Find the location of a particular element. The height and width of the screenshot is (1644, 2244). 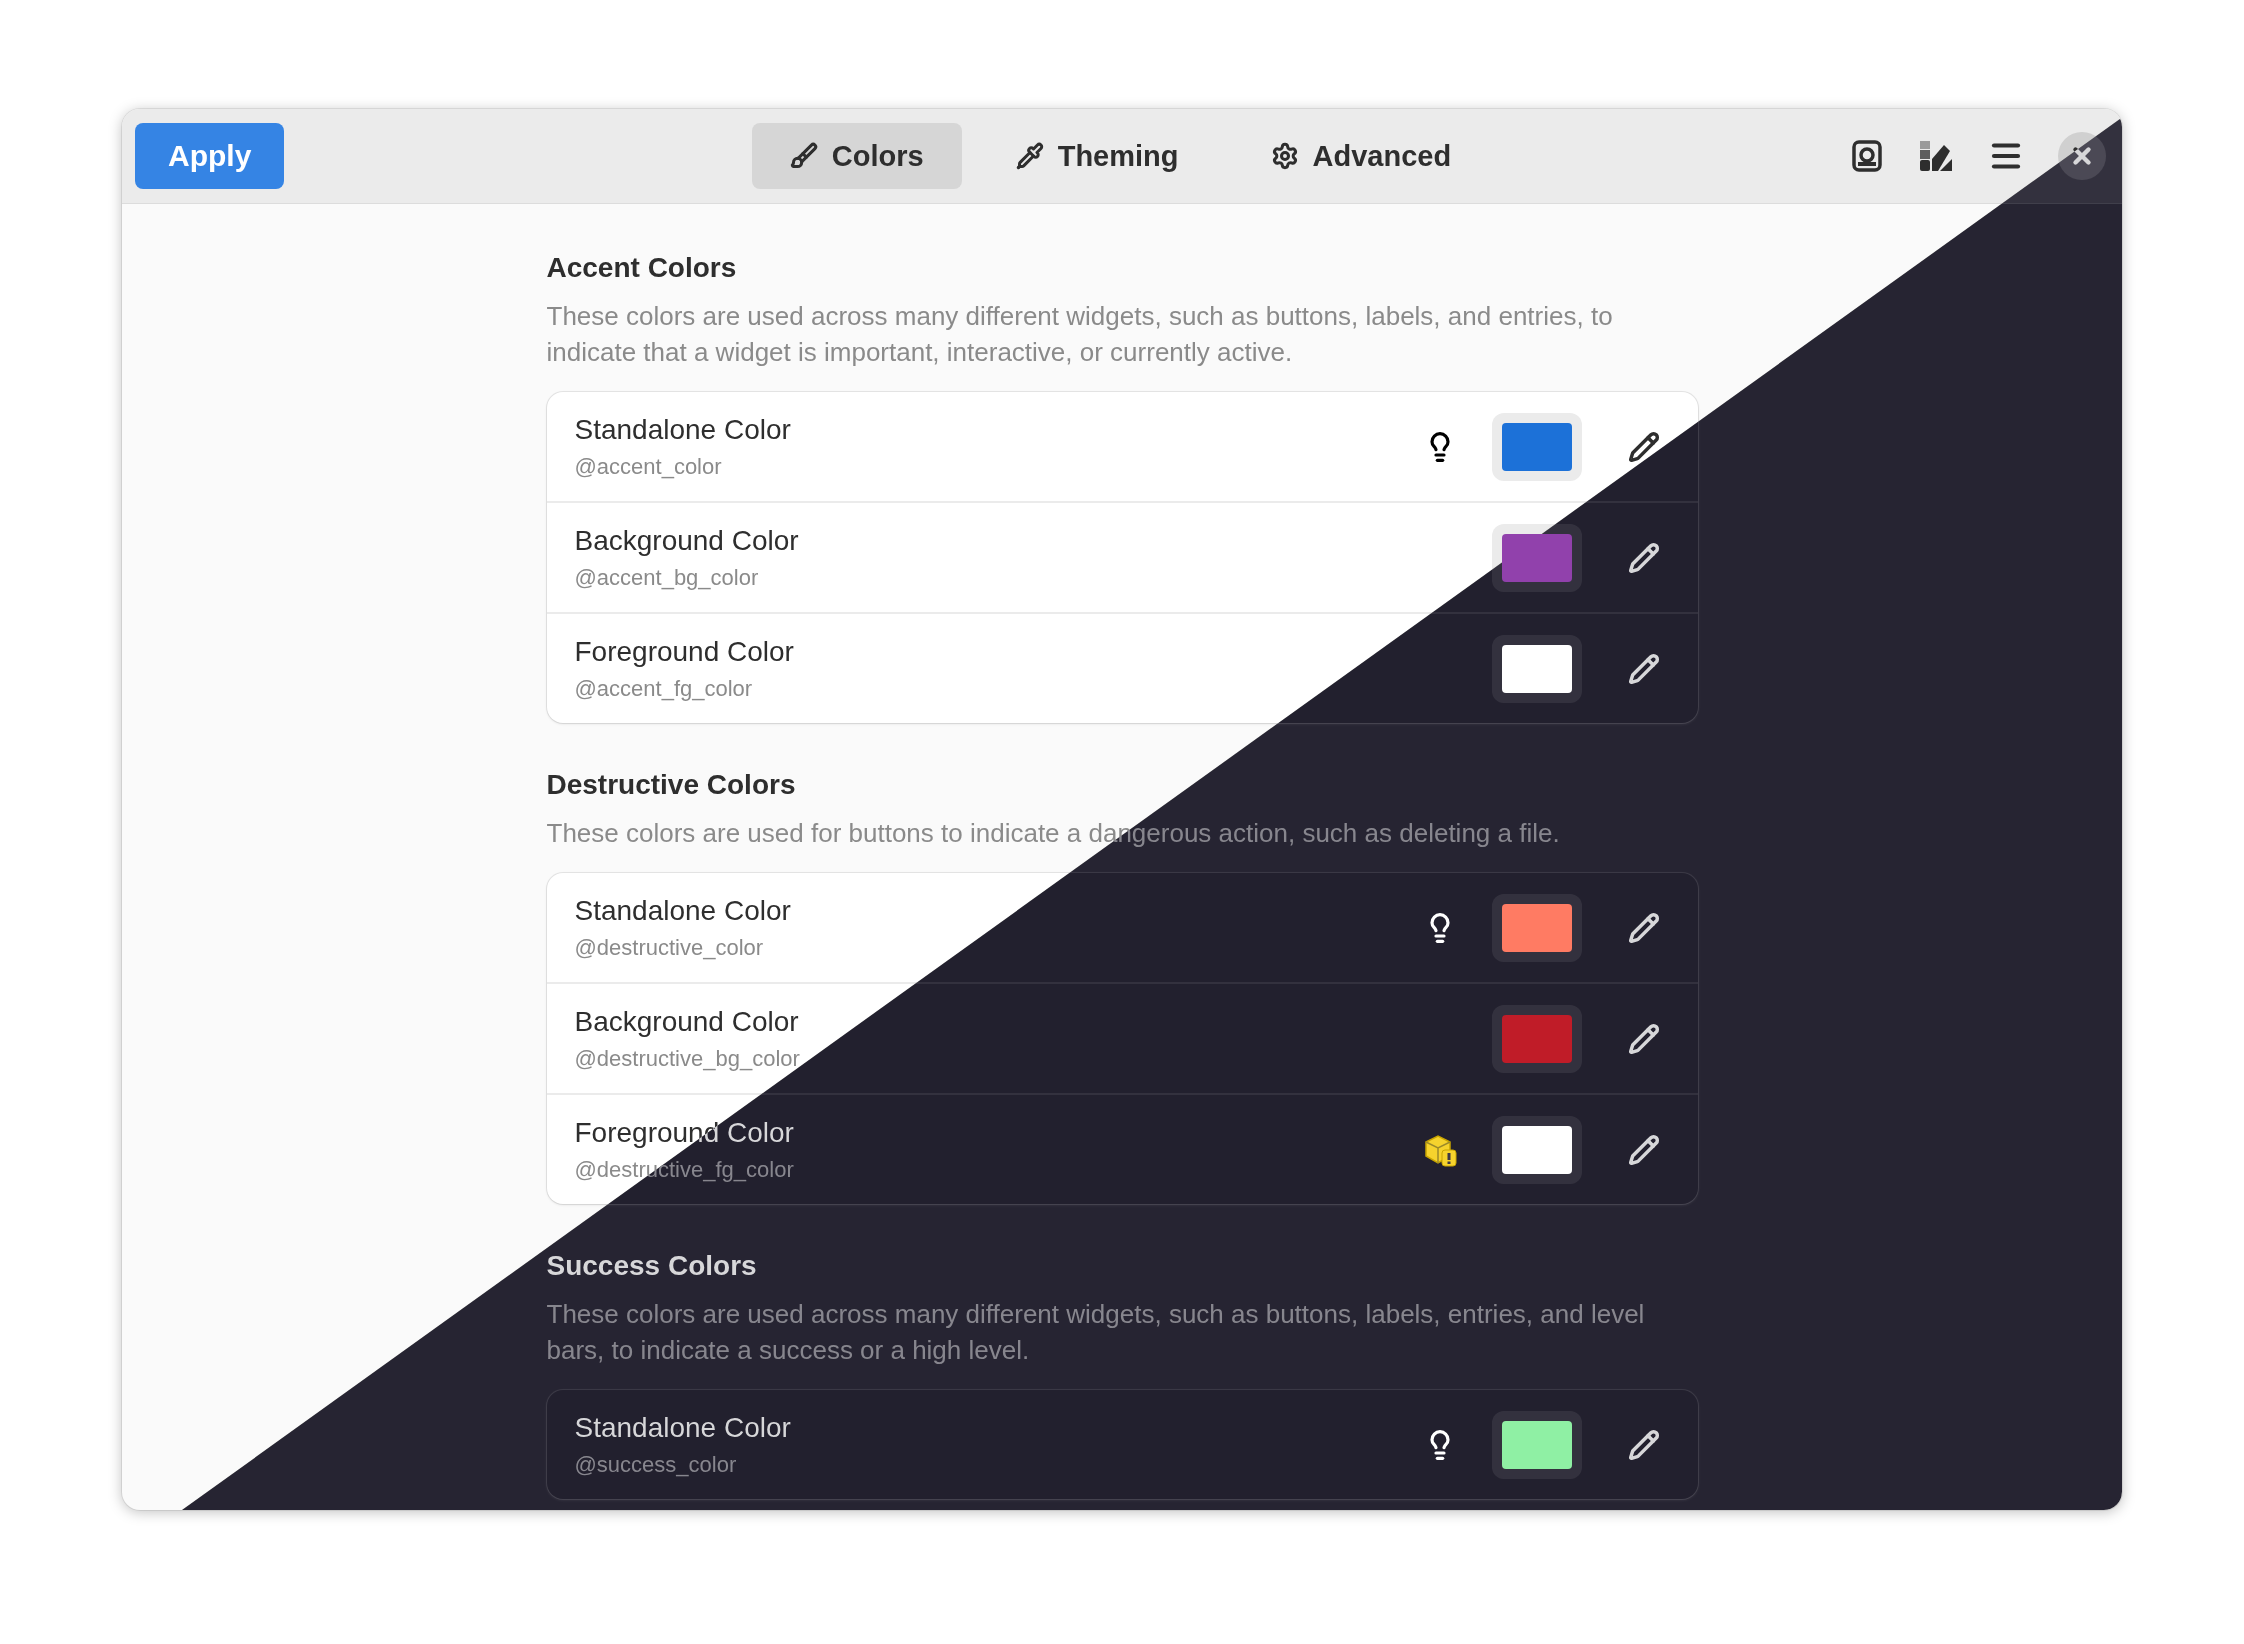

section-description: These colors are used across many different widgets, such as buttons, labels, entries, and level bars, to indicate a success or a high level. is located at coordinates (1096, 1332).